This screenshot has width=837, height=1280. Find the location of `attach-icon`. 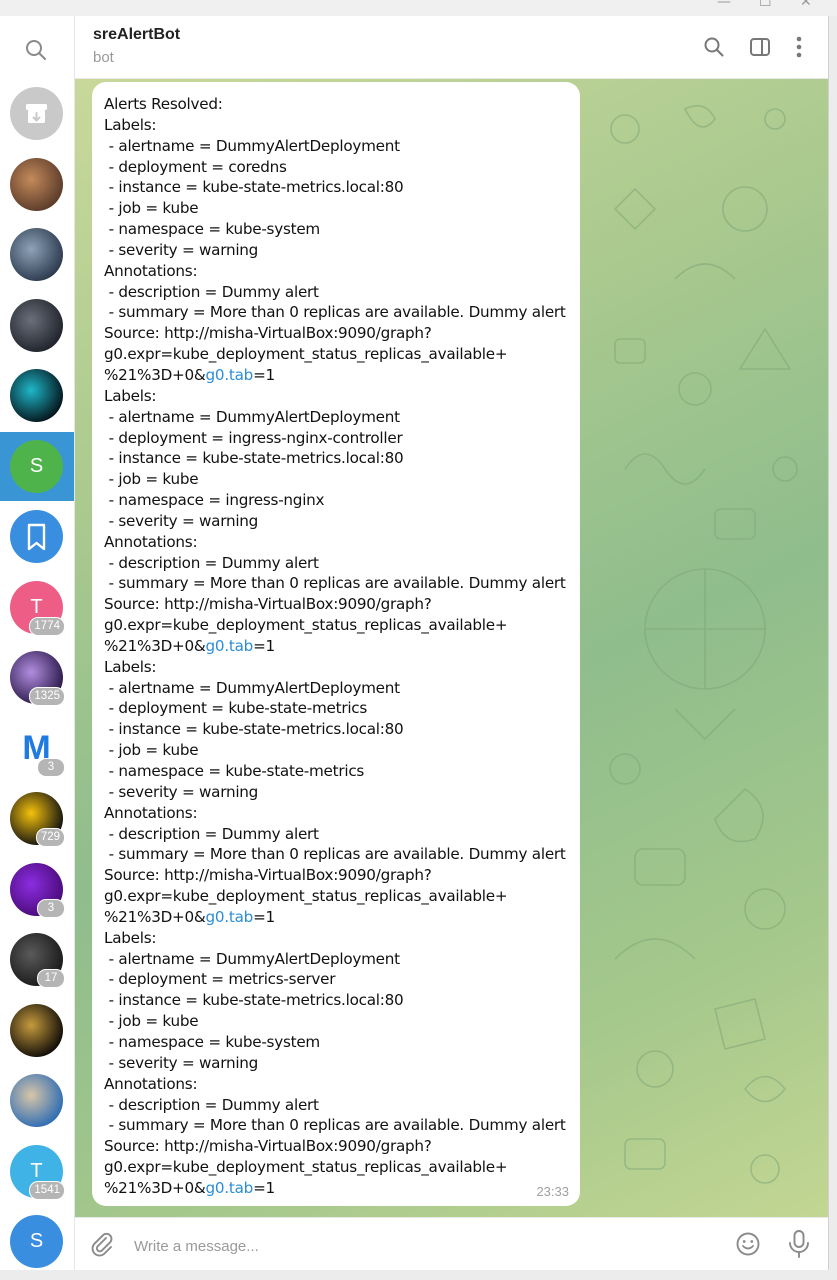

attach-icon is located at coordinates (102, 1244).